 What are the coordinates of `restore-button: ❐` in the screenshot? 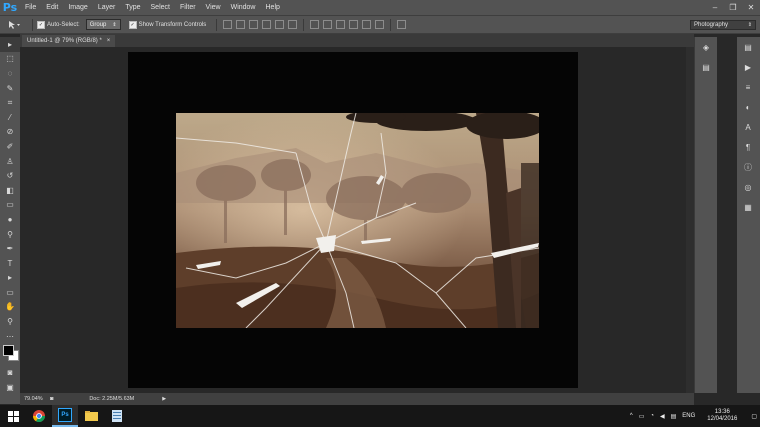 It's located at (733, 7).